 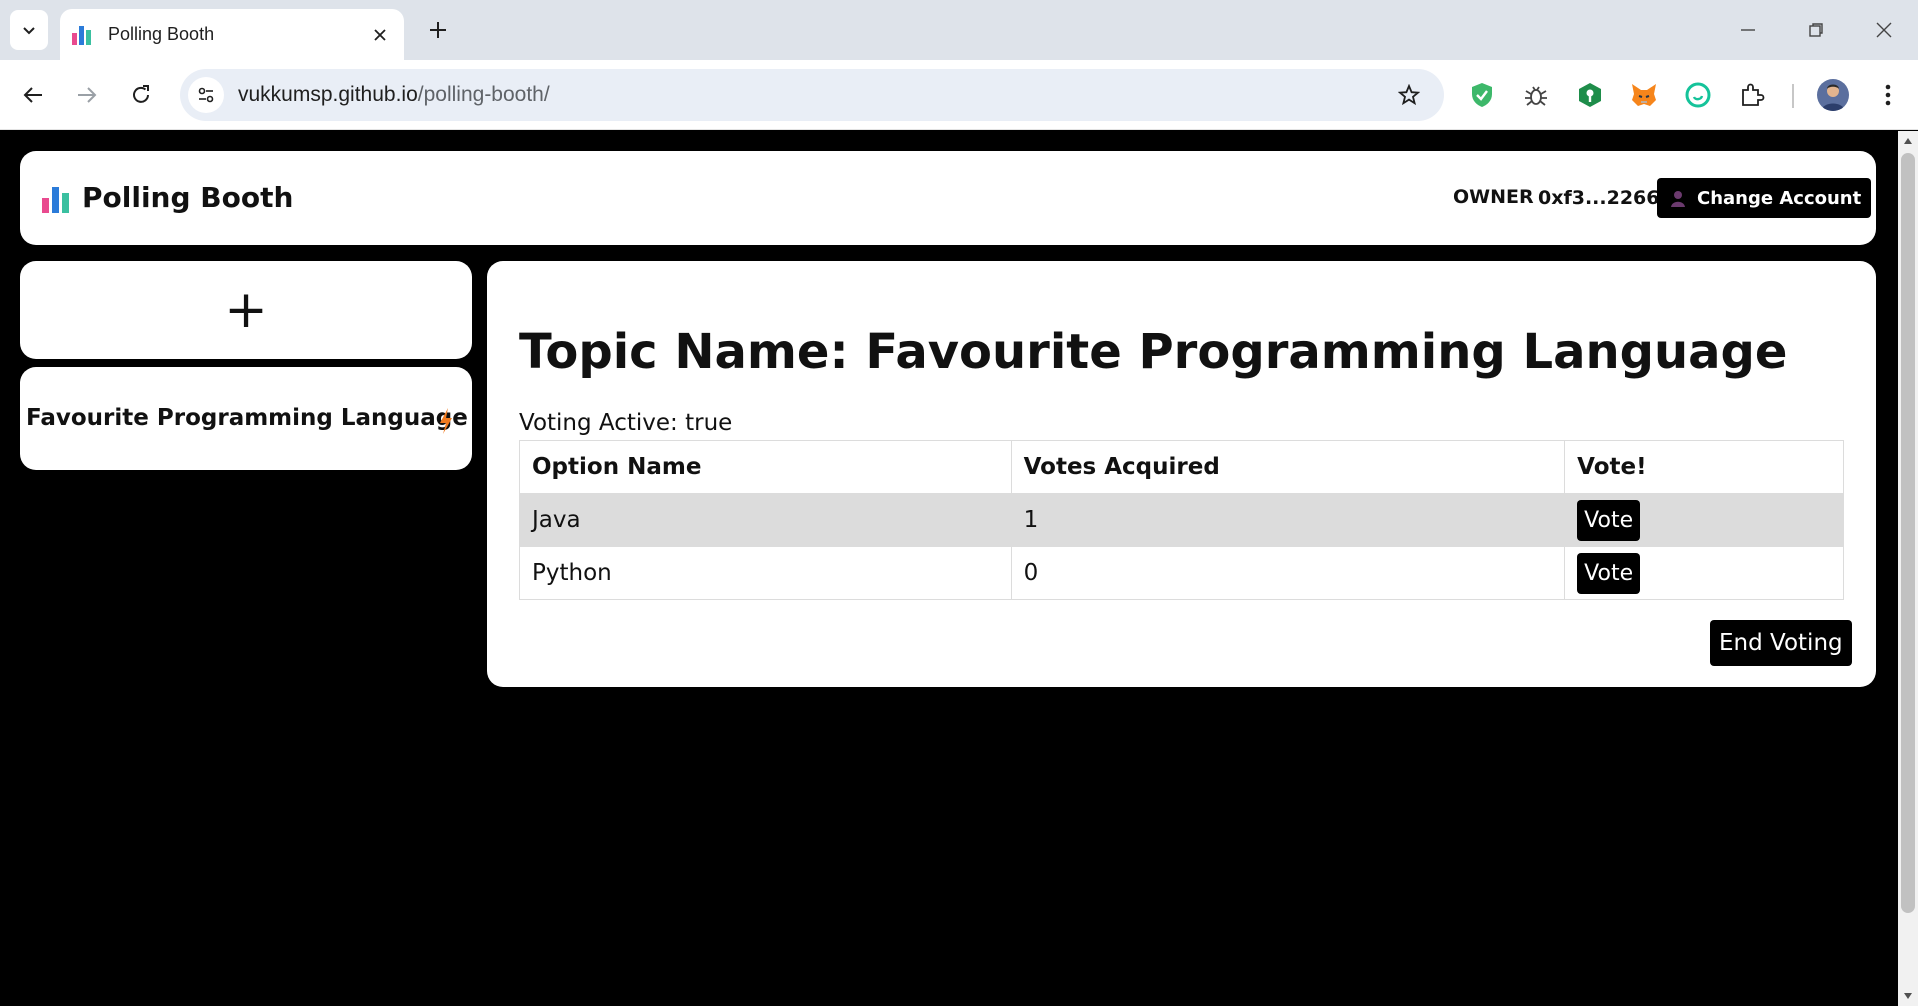 I want to click on metamask-fox-icon, so click(x=1644, y=95).